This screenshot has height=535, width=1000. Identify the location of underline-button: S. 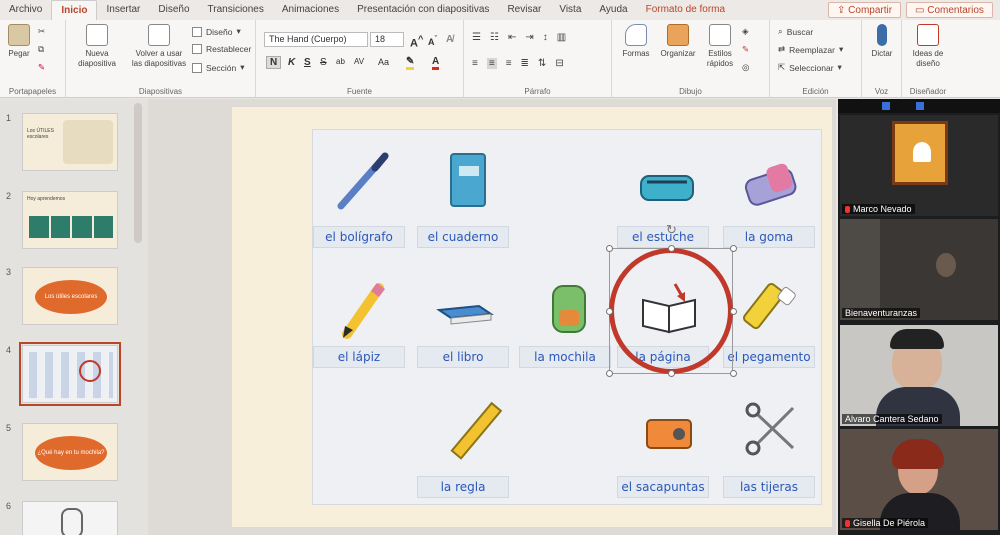
(307, 62).